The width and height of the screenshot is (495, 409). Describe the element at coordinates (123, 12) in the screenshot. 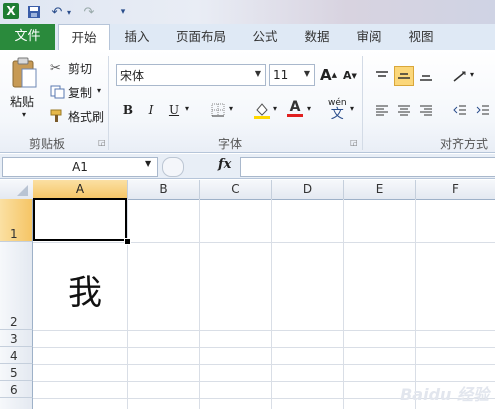

I see `customize-quick-access-button: ▾` at that location.